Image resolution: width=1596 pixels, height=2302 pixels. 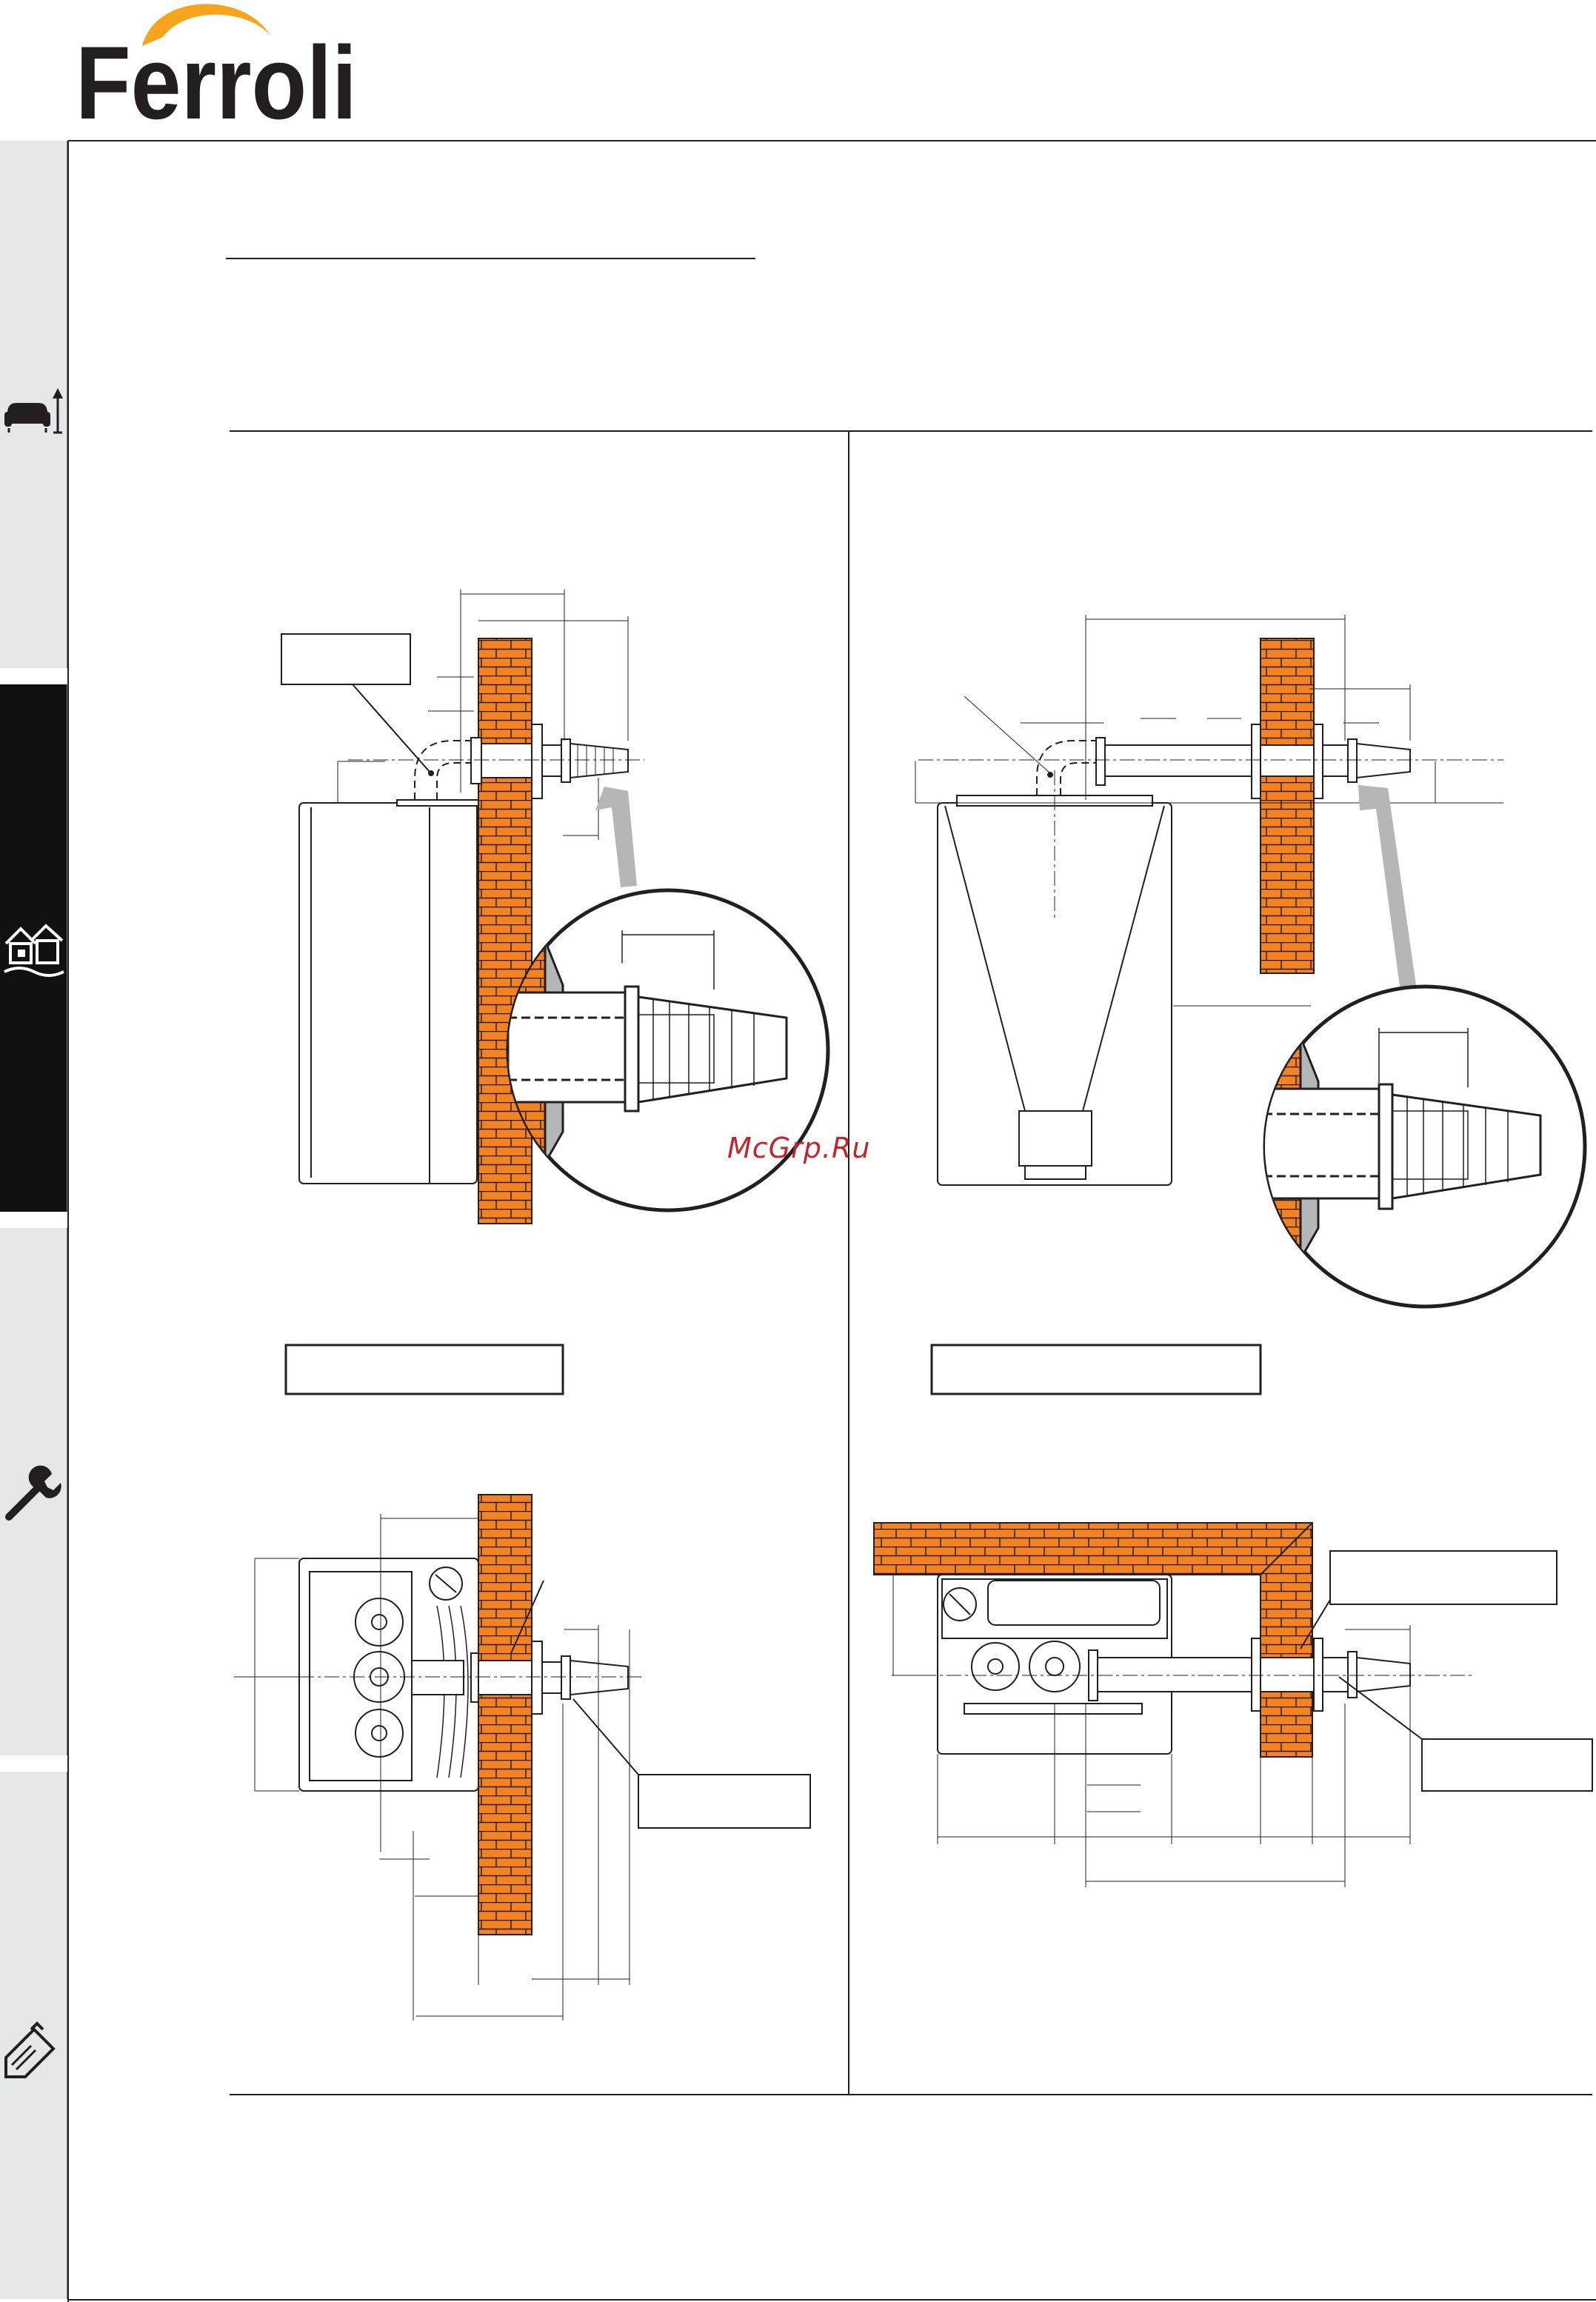 I want to click on tab-service, so click(x=33, y=1491).